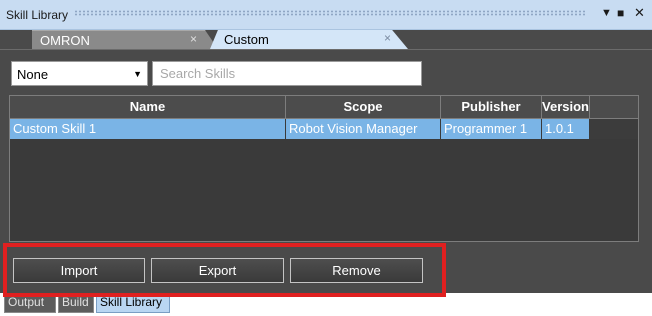 This screenshot has width=652, height=316. What do you see at coordinates (65, 40) in the screenshot?
I see `tab-label: OMRON` at bounding box center [65, 40].